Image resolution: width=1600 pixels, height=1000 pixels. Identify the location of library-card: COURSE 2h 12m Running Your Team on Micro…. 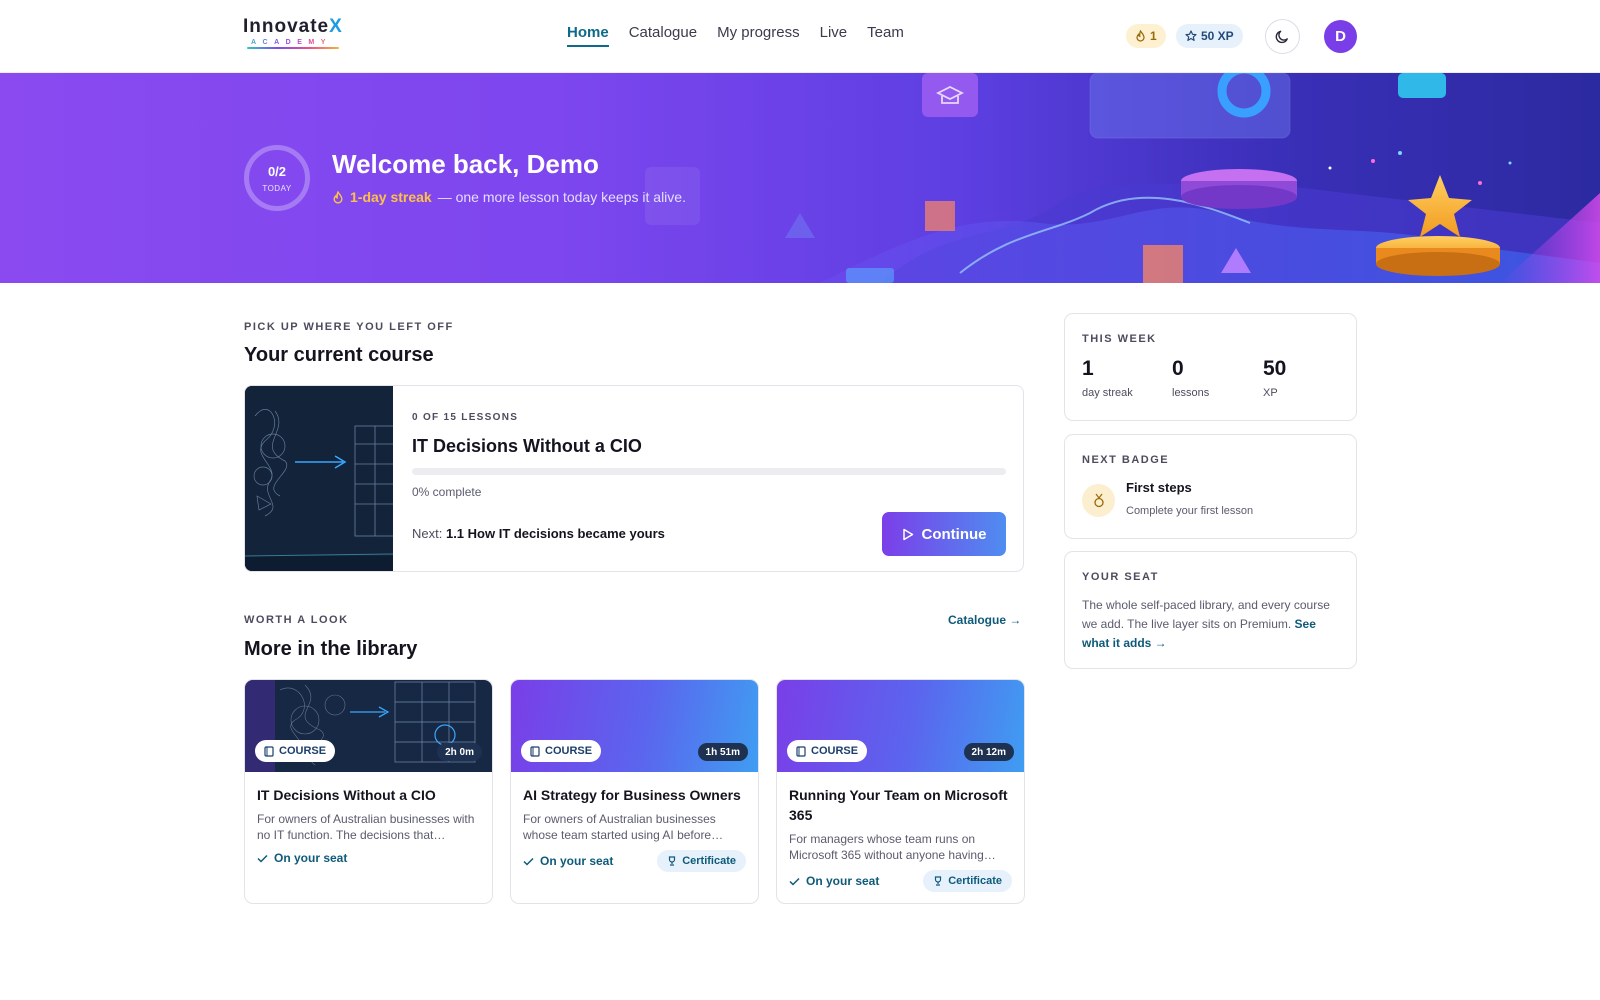
(900, 791).